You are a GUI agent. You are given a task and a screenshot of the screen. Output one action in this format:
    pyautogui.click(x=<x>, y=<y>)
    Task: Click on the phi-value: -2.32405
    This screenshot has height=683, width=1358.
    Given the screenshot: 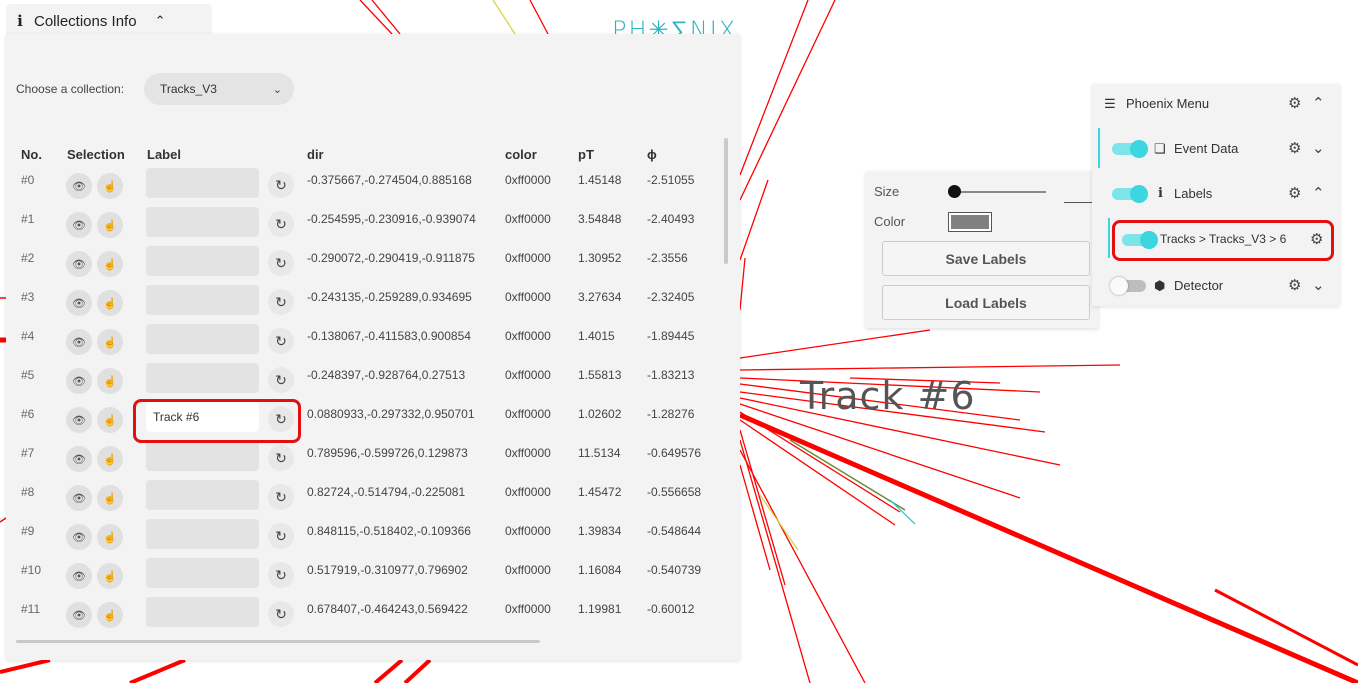 What is the action you would take?
    pyautogui.click(x=671, y=297)
    